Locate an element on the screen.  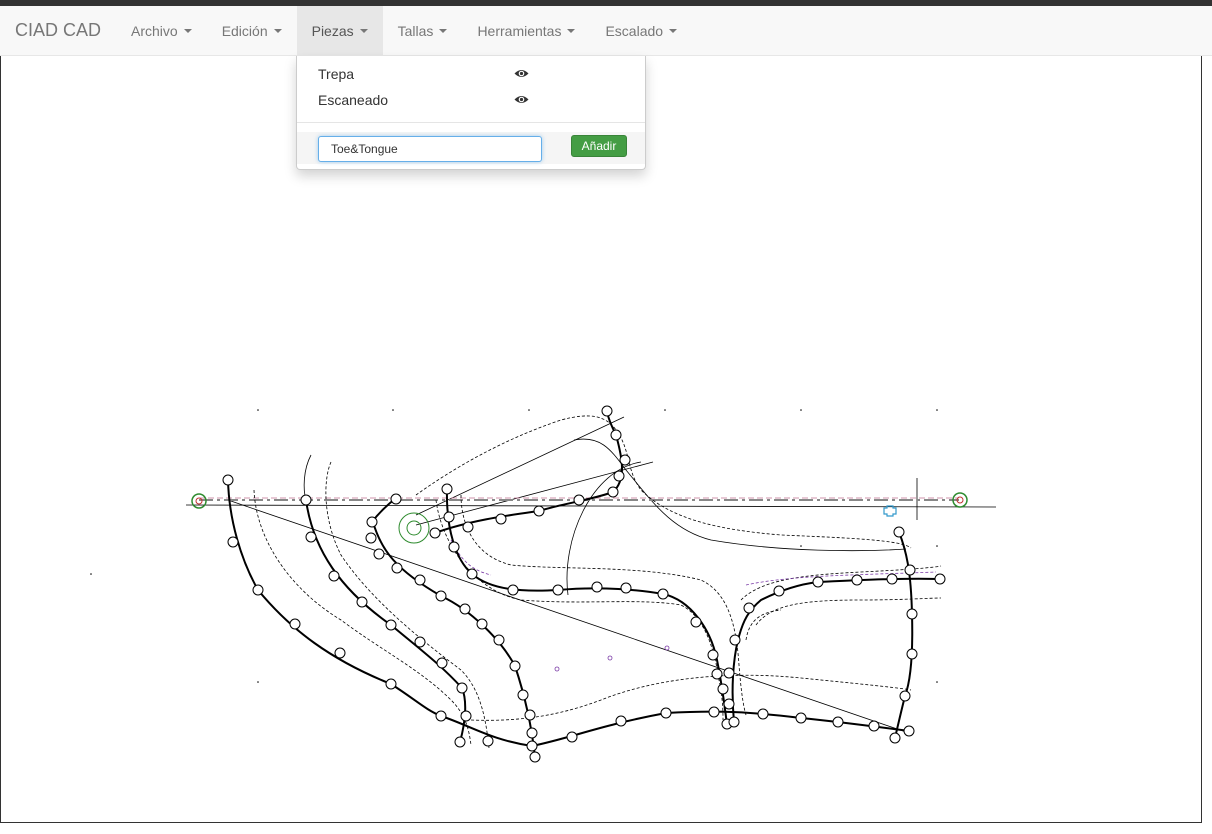
dropdown-divider is located at coordinates (471, 122).